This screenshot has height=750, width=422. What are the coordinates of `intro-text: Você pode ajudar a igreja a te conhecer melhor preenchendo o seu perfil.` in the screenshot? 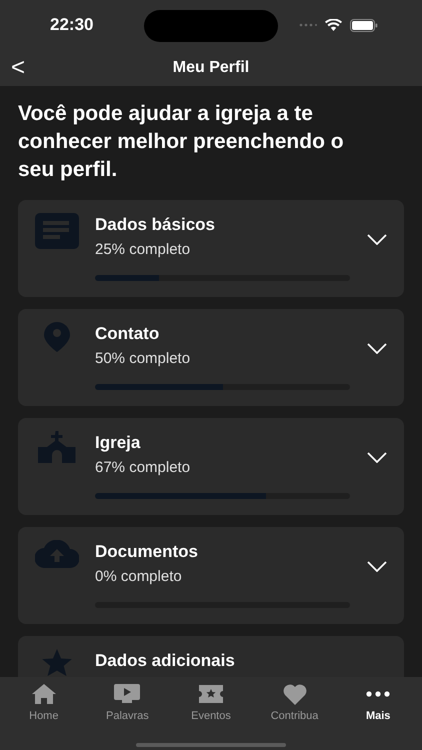 It's located at (181, 142).